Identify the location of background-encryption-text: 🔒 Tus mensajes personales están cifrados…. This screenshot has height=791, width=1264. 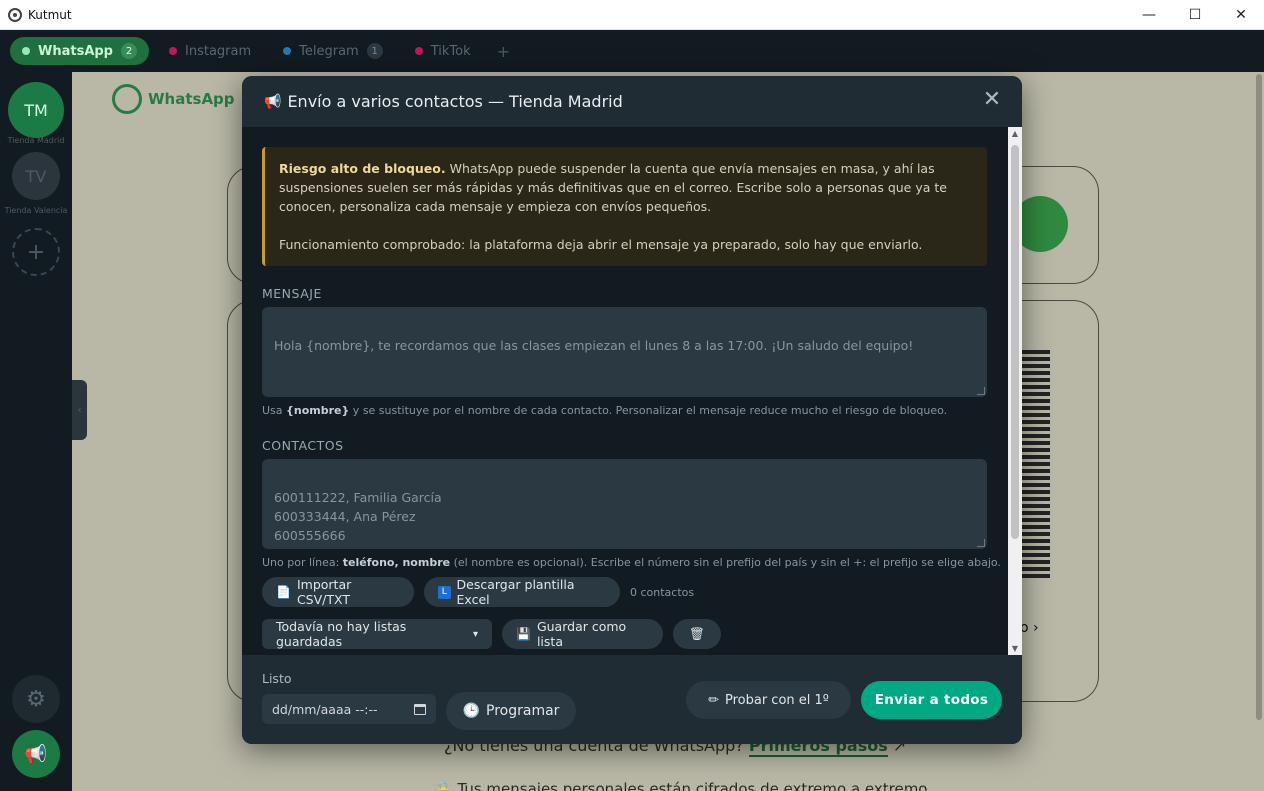
(681, 785).